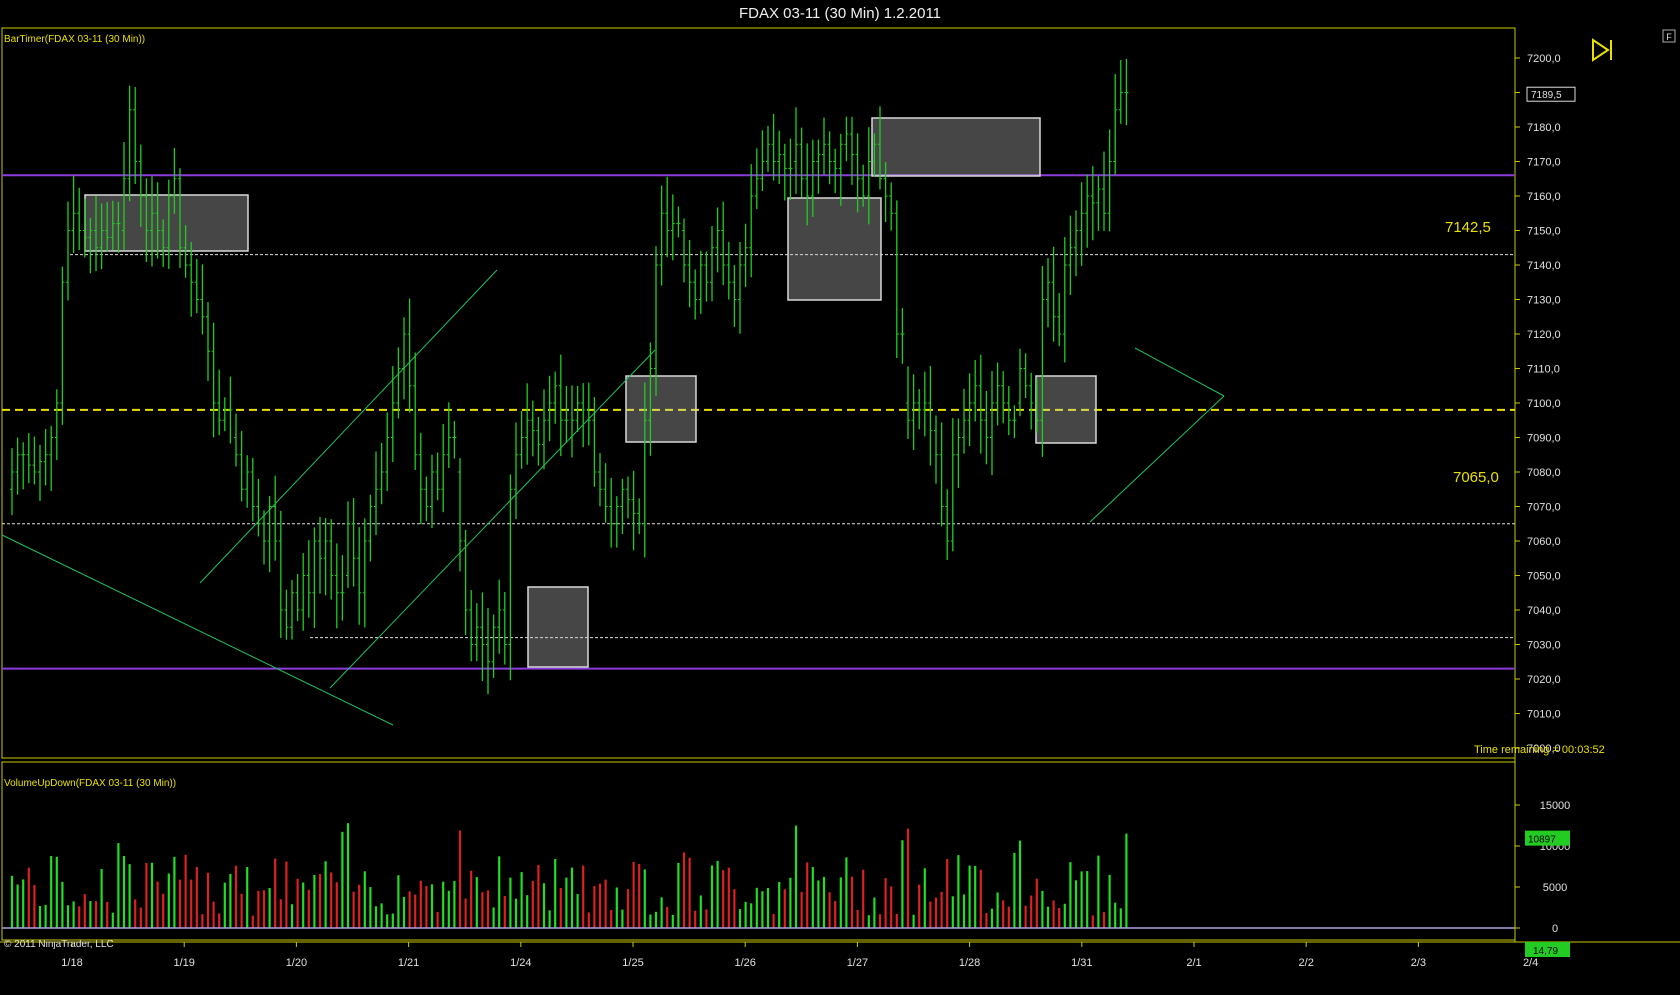  I want to click on current-price-value: 7189,5, so click(1546, 95).